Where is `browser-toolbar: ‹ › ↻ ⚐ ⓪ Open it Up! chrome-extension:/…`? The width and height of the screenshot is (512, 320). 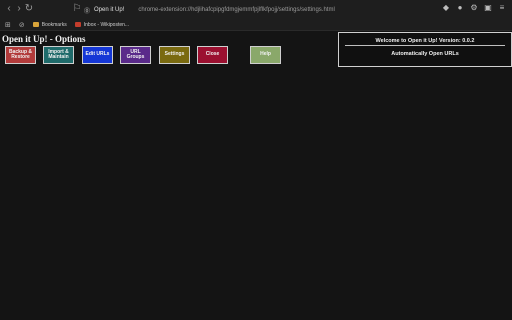
browser-toolbar: ‹ › ↻ ⚐ ⓪ Open it Up! chrome-extension:/… is located at coordinates (256, 9).